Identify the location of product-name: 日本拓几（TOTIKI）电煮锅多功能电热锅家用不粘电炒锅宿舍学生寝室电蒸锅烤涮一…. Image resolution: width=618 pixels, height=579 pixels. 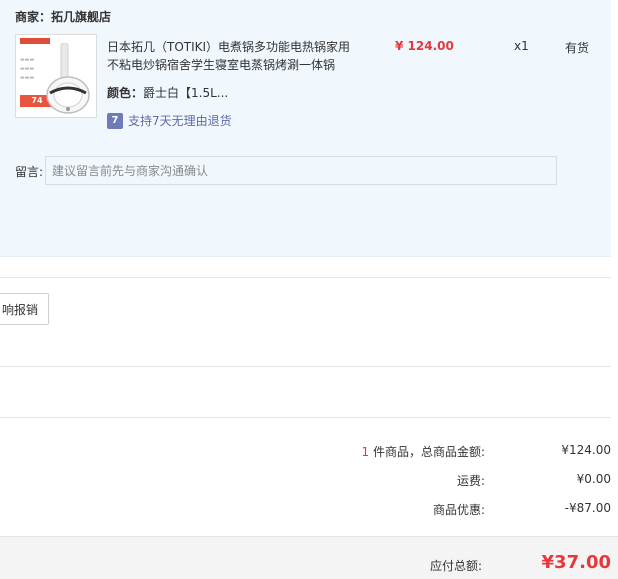
(232, 56).